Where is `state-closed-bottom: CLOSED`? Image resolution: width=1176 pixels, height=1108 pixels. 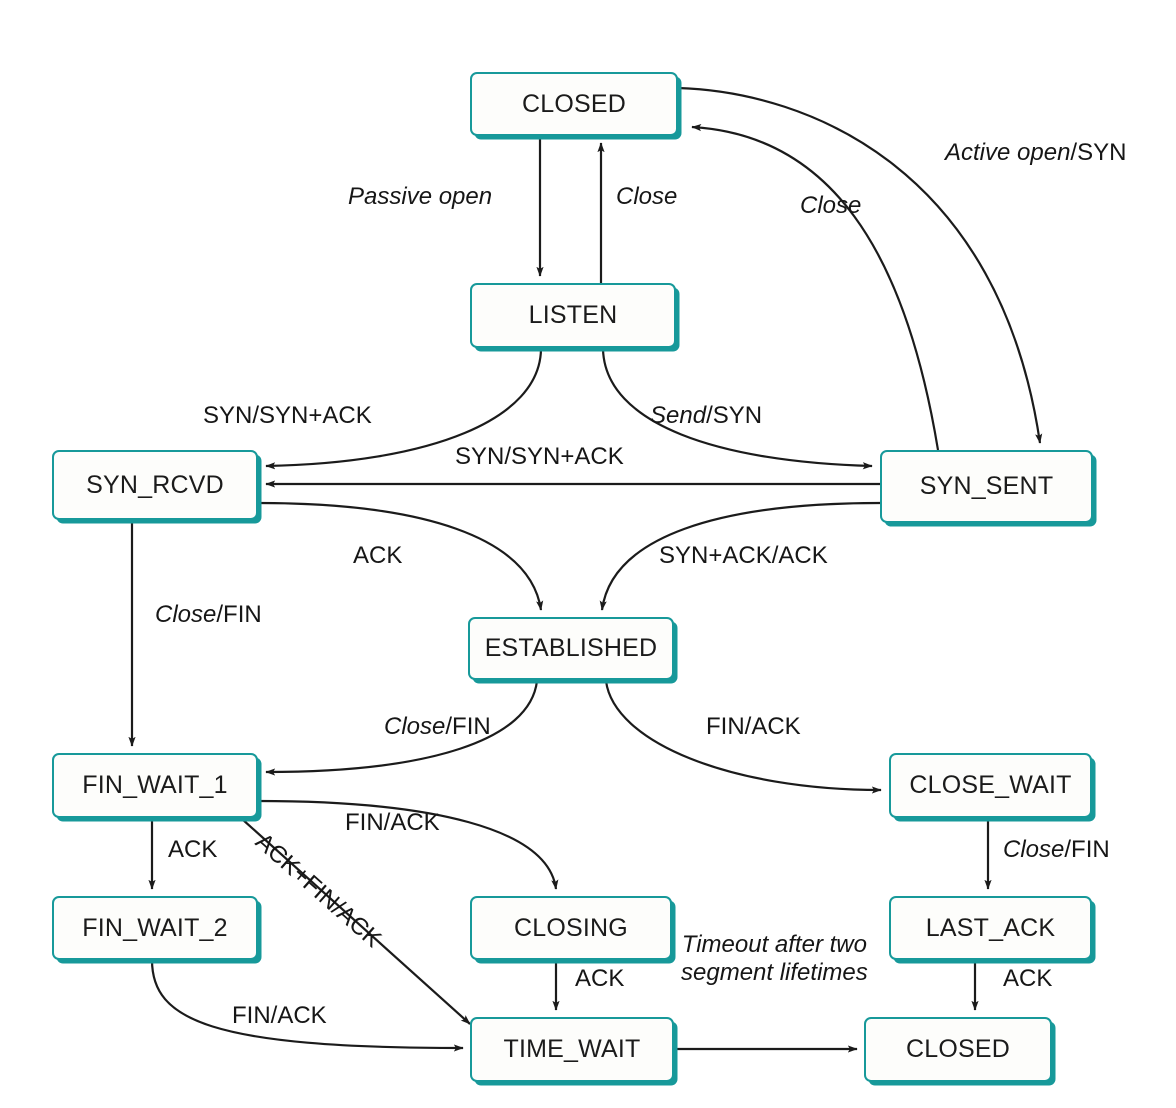
state-closed-bottom: CLOSED is located at coordinates (958, 1049).